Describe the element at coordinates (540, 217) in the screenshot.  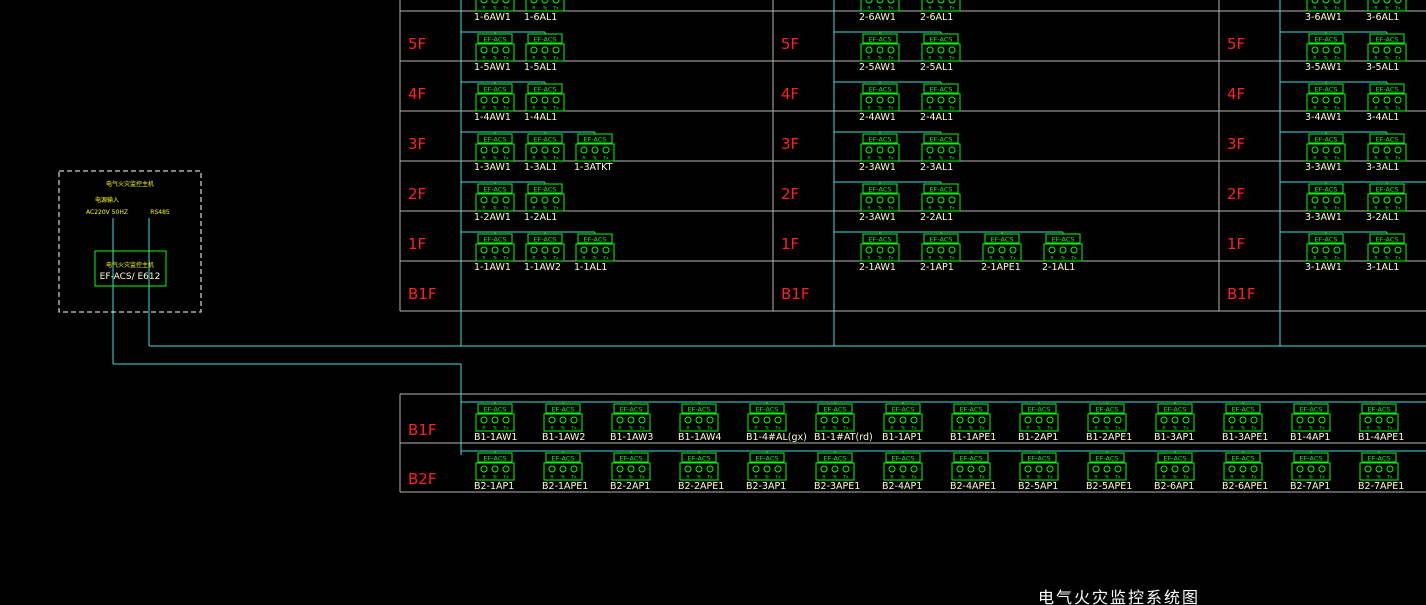
I see `node-label: 1-2AL1` at that location.